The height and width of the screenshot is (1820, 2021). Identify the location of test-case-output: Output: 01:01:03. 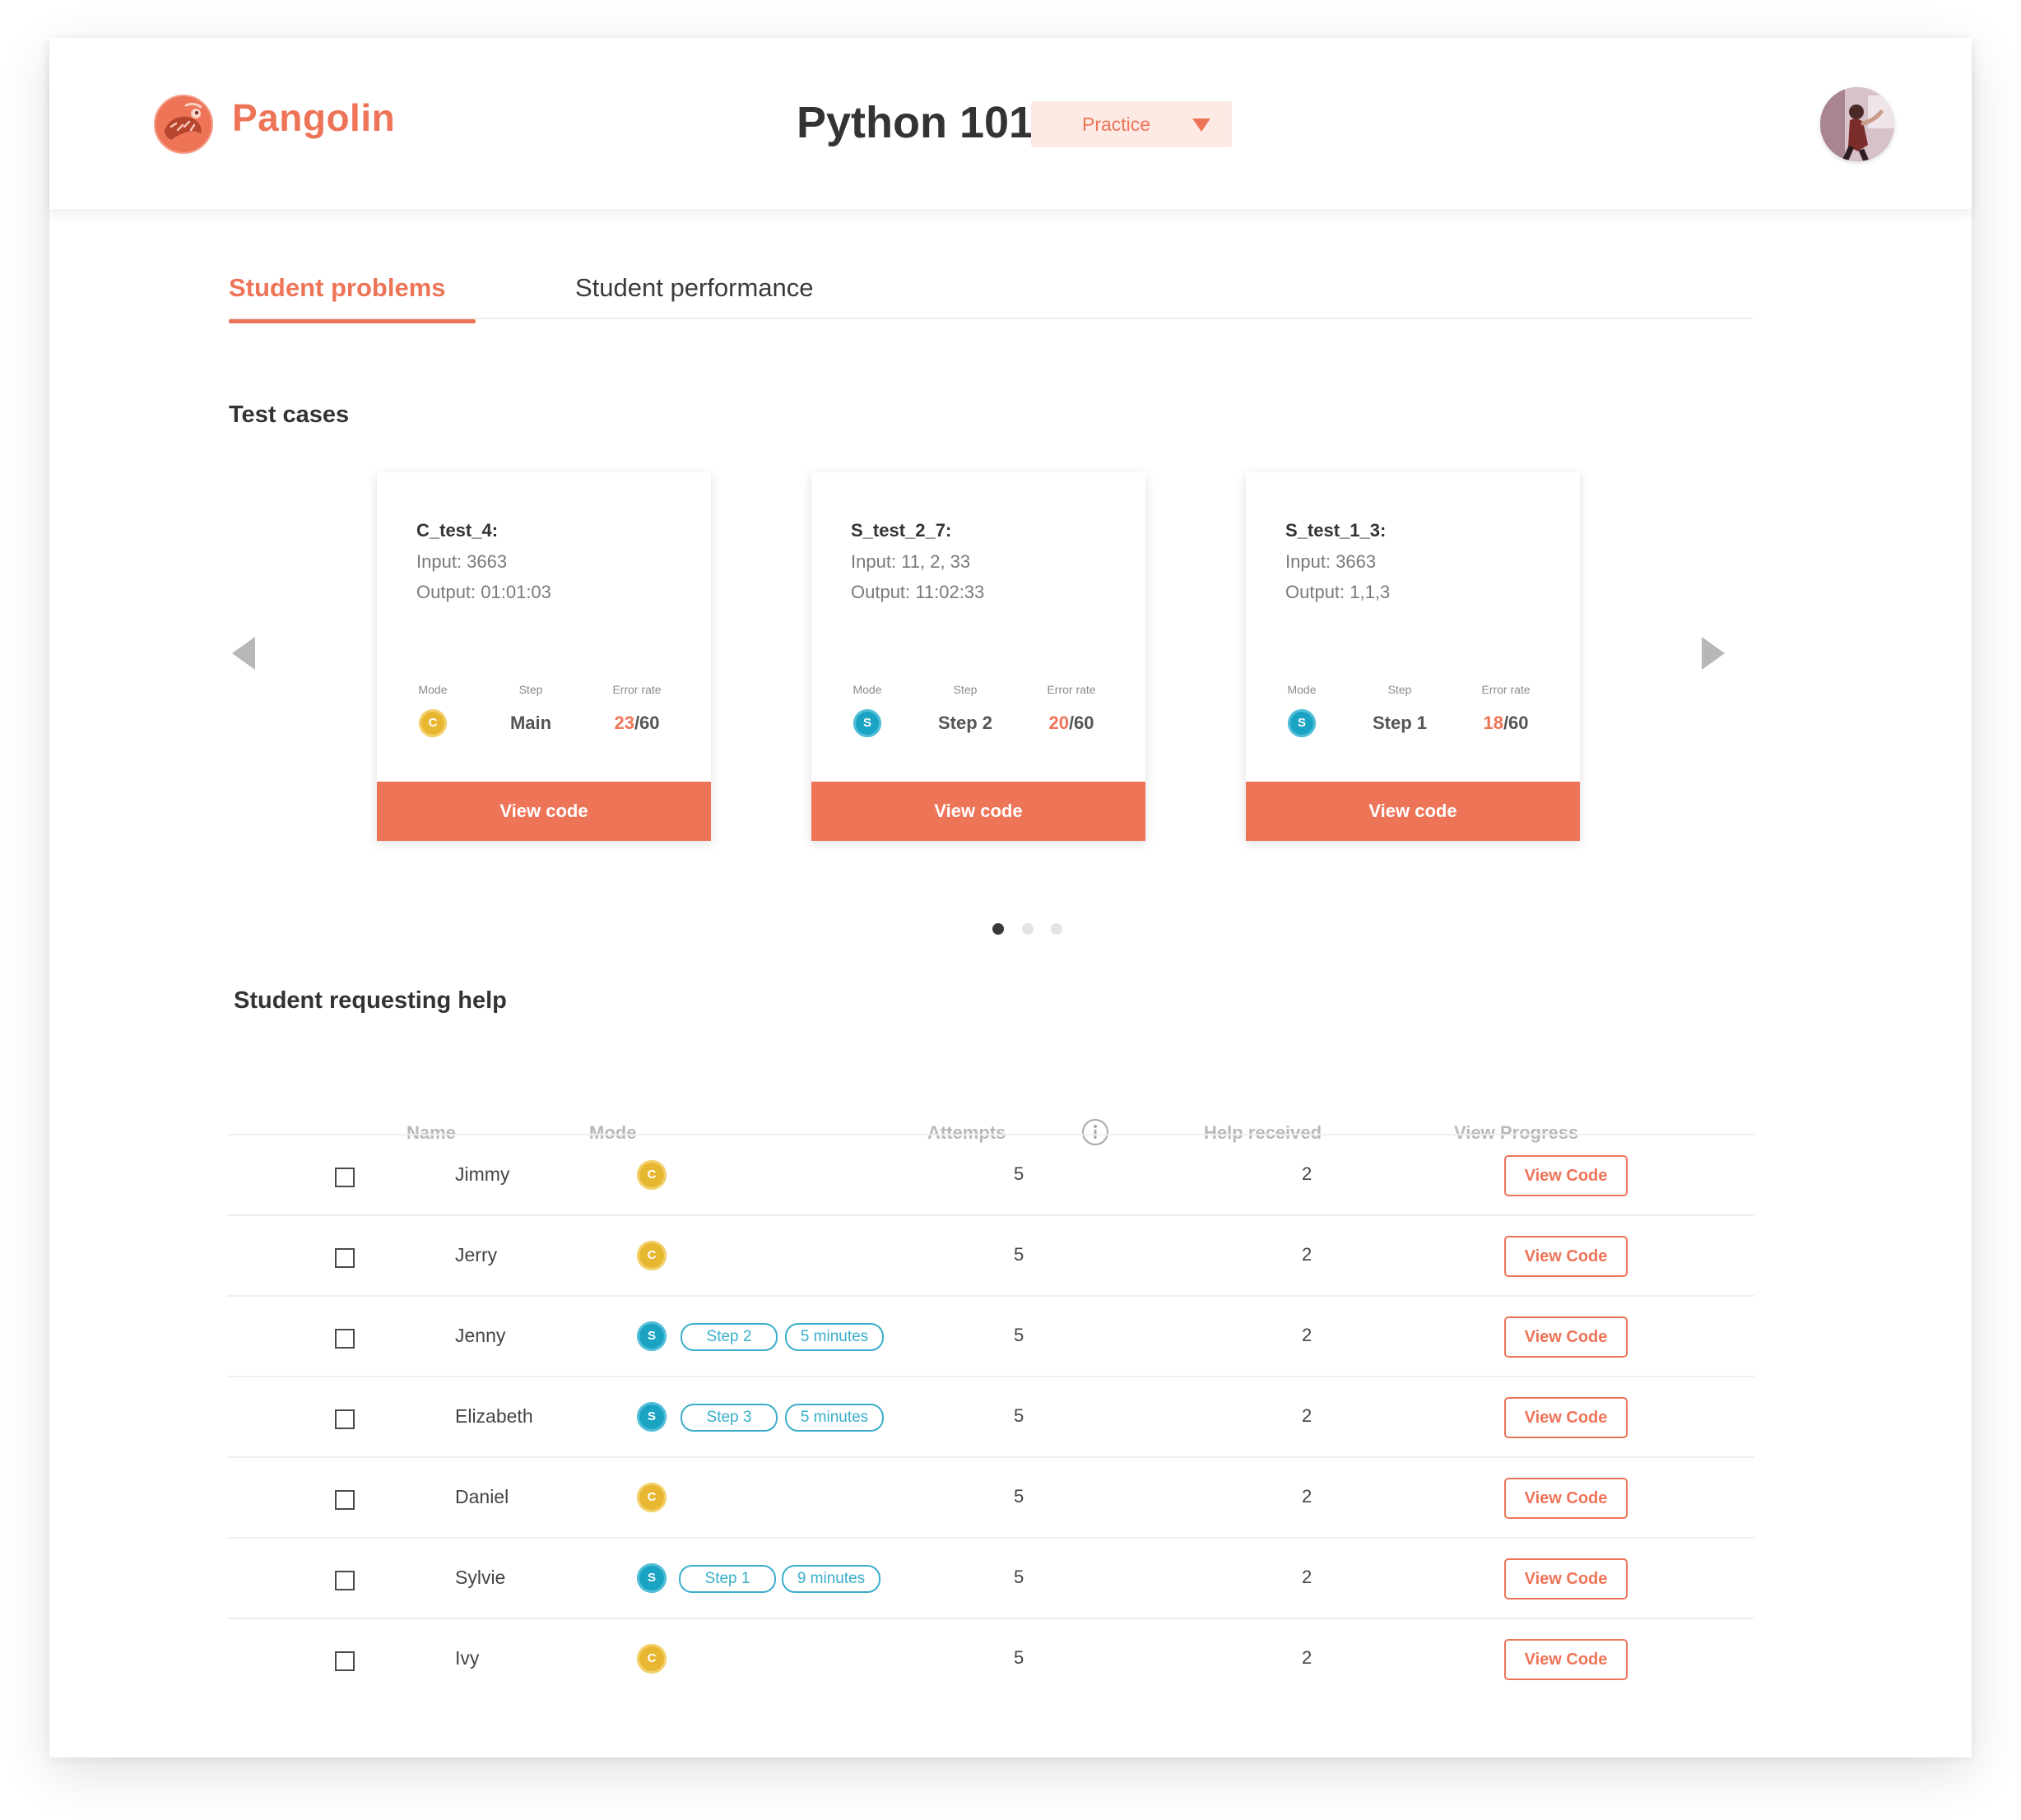
(483, 592).